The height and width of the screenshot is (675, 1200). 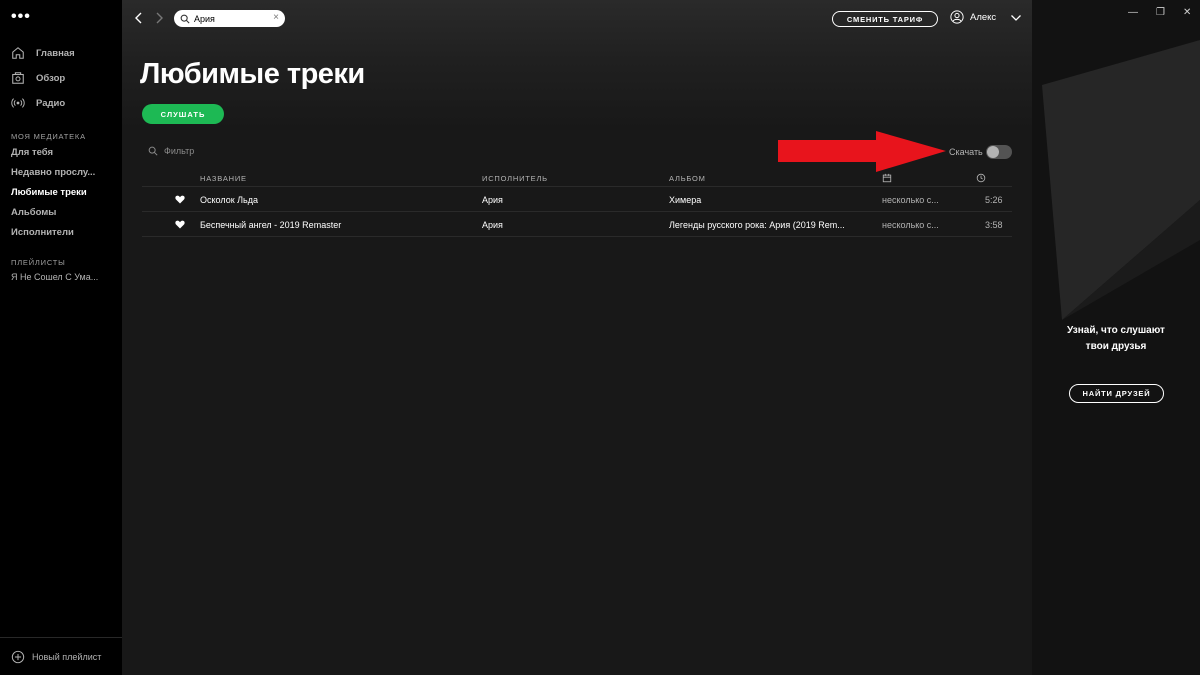 I want to click on library-item-albums: Альбомы, so click(x=33, y=212).